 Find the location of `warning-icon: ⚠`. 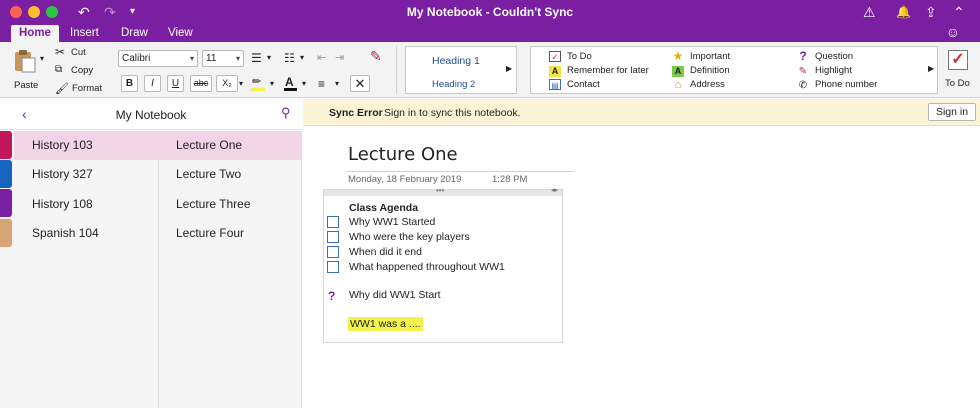

warning-icon: ⚠ is located at coordinates (869, 12).